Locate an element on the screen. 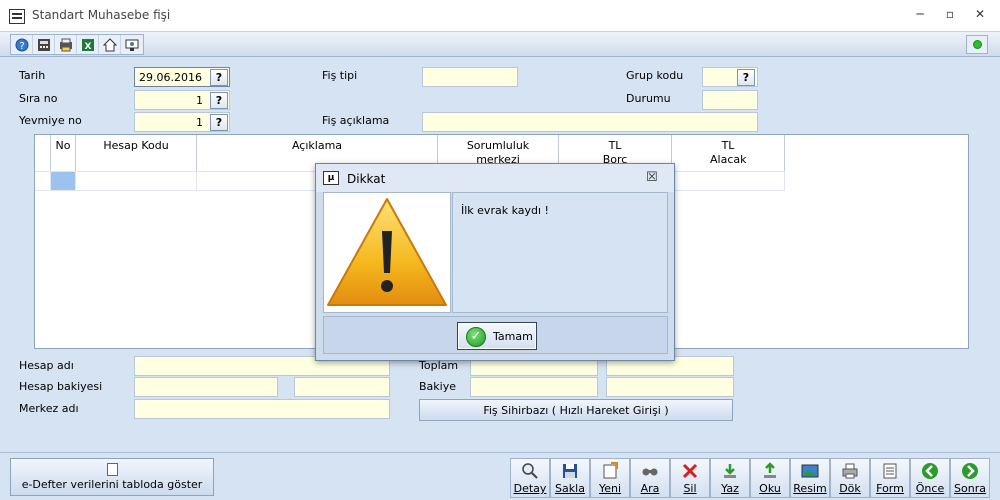 This screenshot has height=500, width=1000. printer-icon is located at coordinates (850, 471).